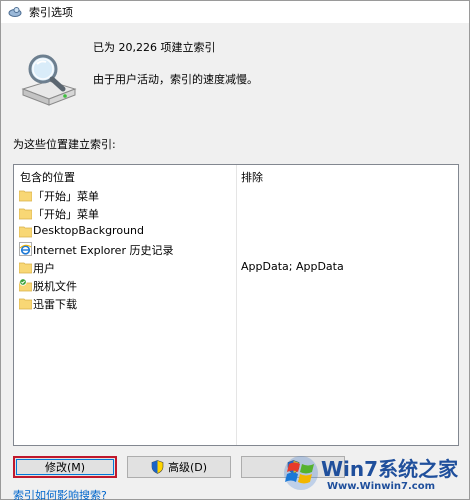 The image size is (470, 500). What do you see at coordinates (187, 467) in the screenshot?
I see `advanced-button-label: 高级(D)` at bounding box center [187, 467].